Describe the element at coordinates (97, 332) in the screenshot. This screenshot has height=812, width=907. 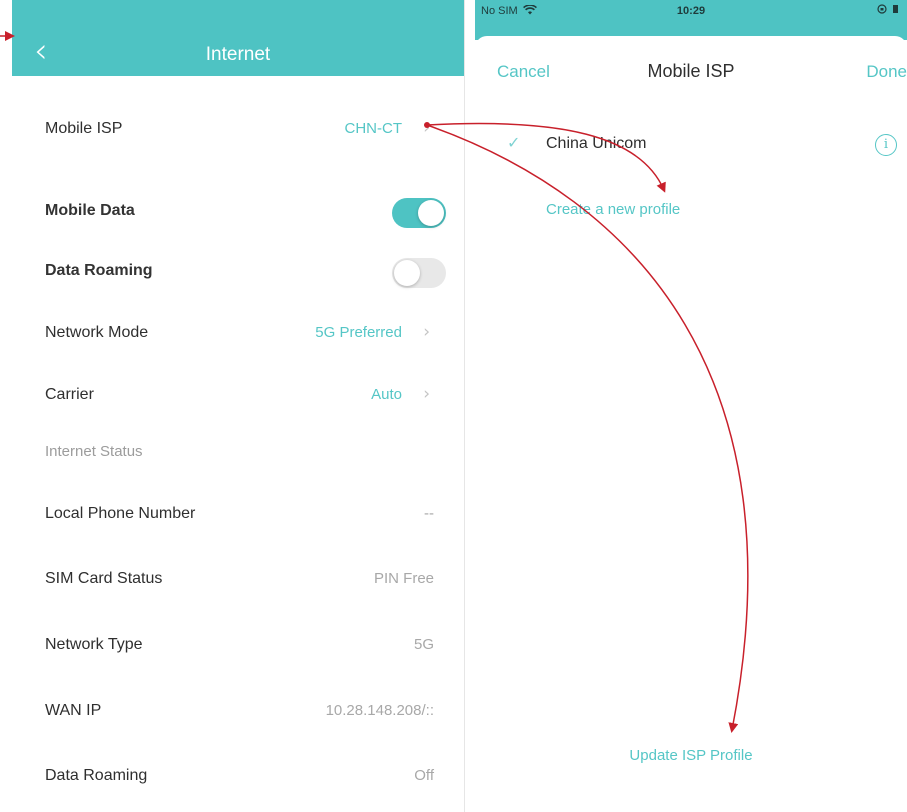
I see `row-label: Network Mode` at that location.